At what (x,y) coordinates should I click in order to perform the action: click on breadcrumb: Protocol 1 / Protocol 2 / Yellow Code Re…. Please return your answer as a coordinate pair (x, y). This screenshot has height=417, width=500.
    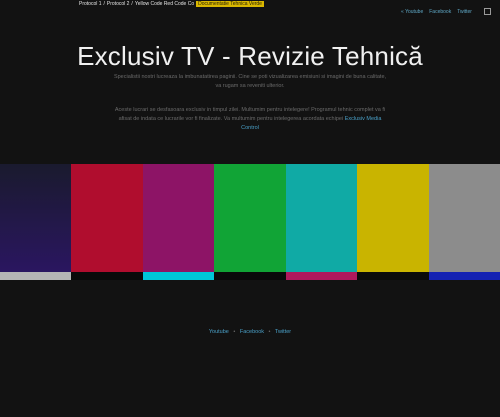
    Looking at the image, I should click on (171, 4).